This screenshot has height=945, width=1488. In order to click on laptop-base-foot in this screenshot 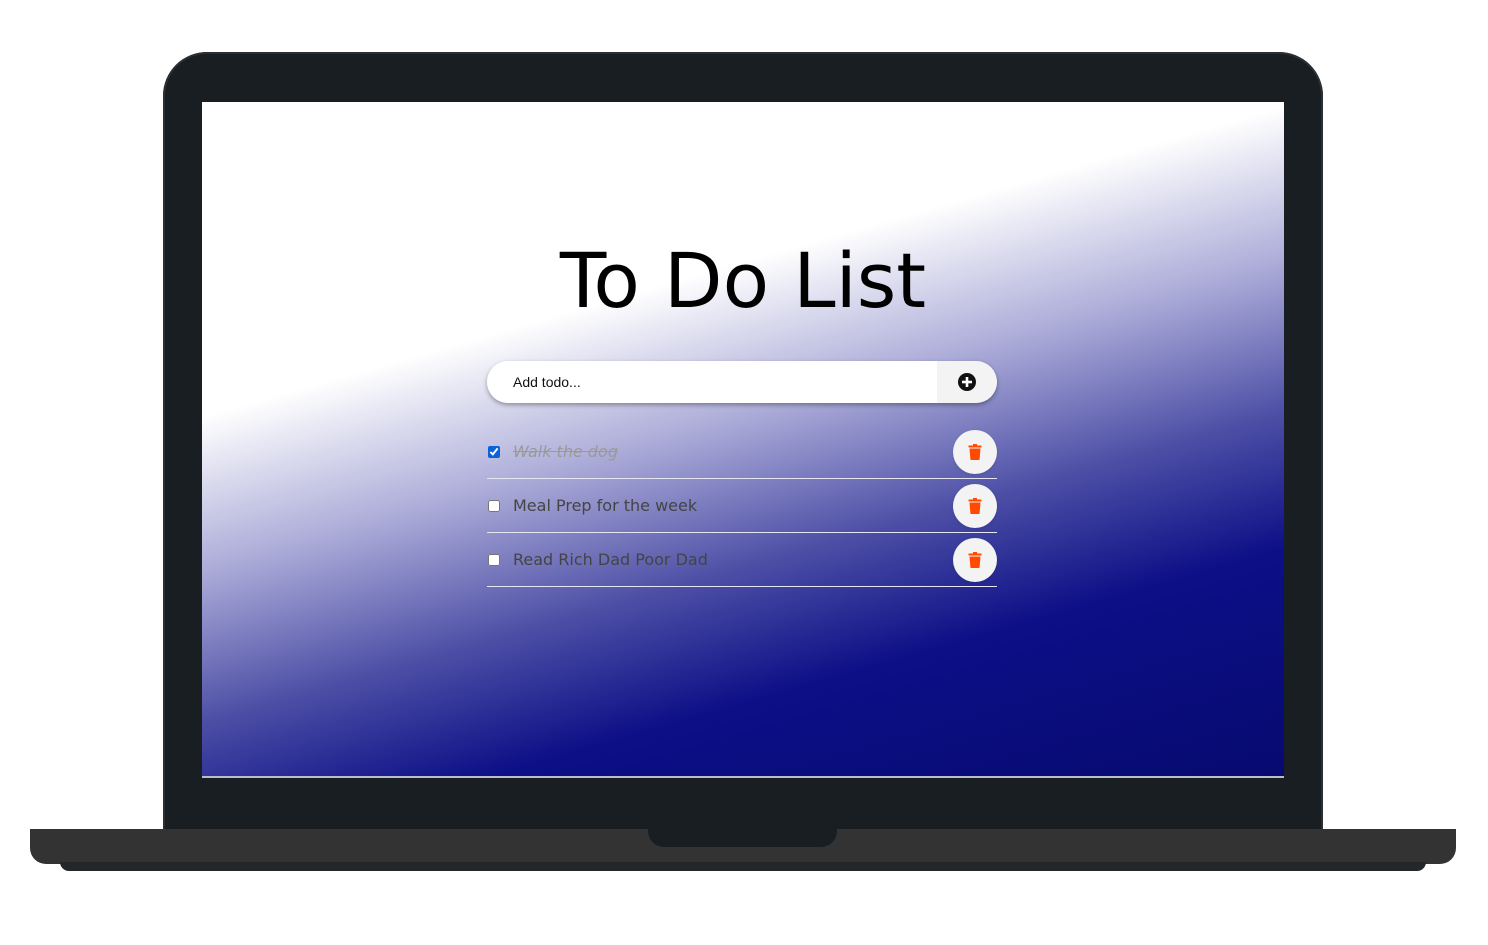, I will do `click(743, 866)`.